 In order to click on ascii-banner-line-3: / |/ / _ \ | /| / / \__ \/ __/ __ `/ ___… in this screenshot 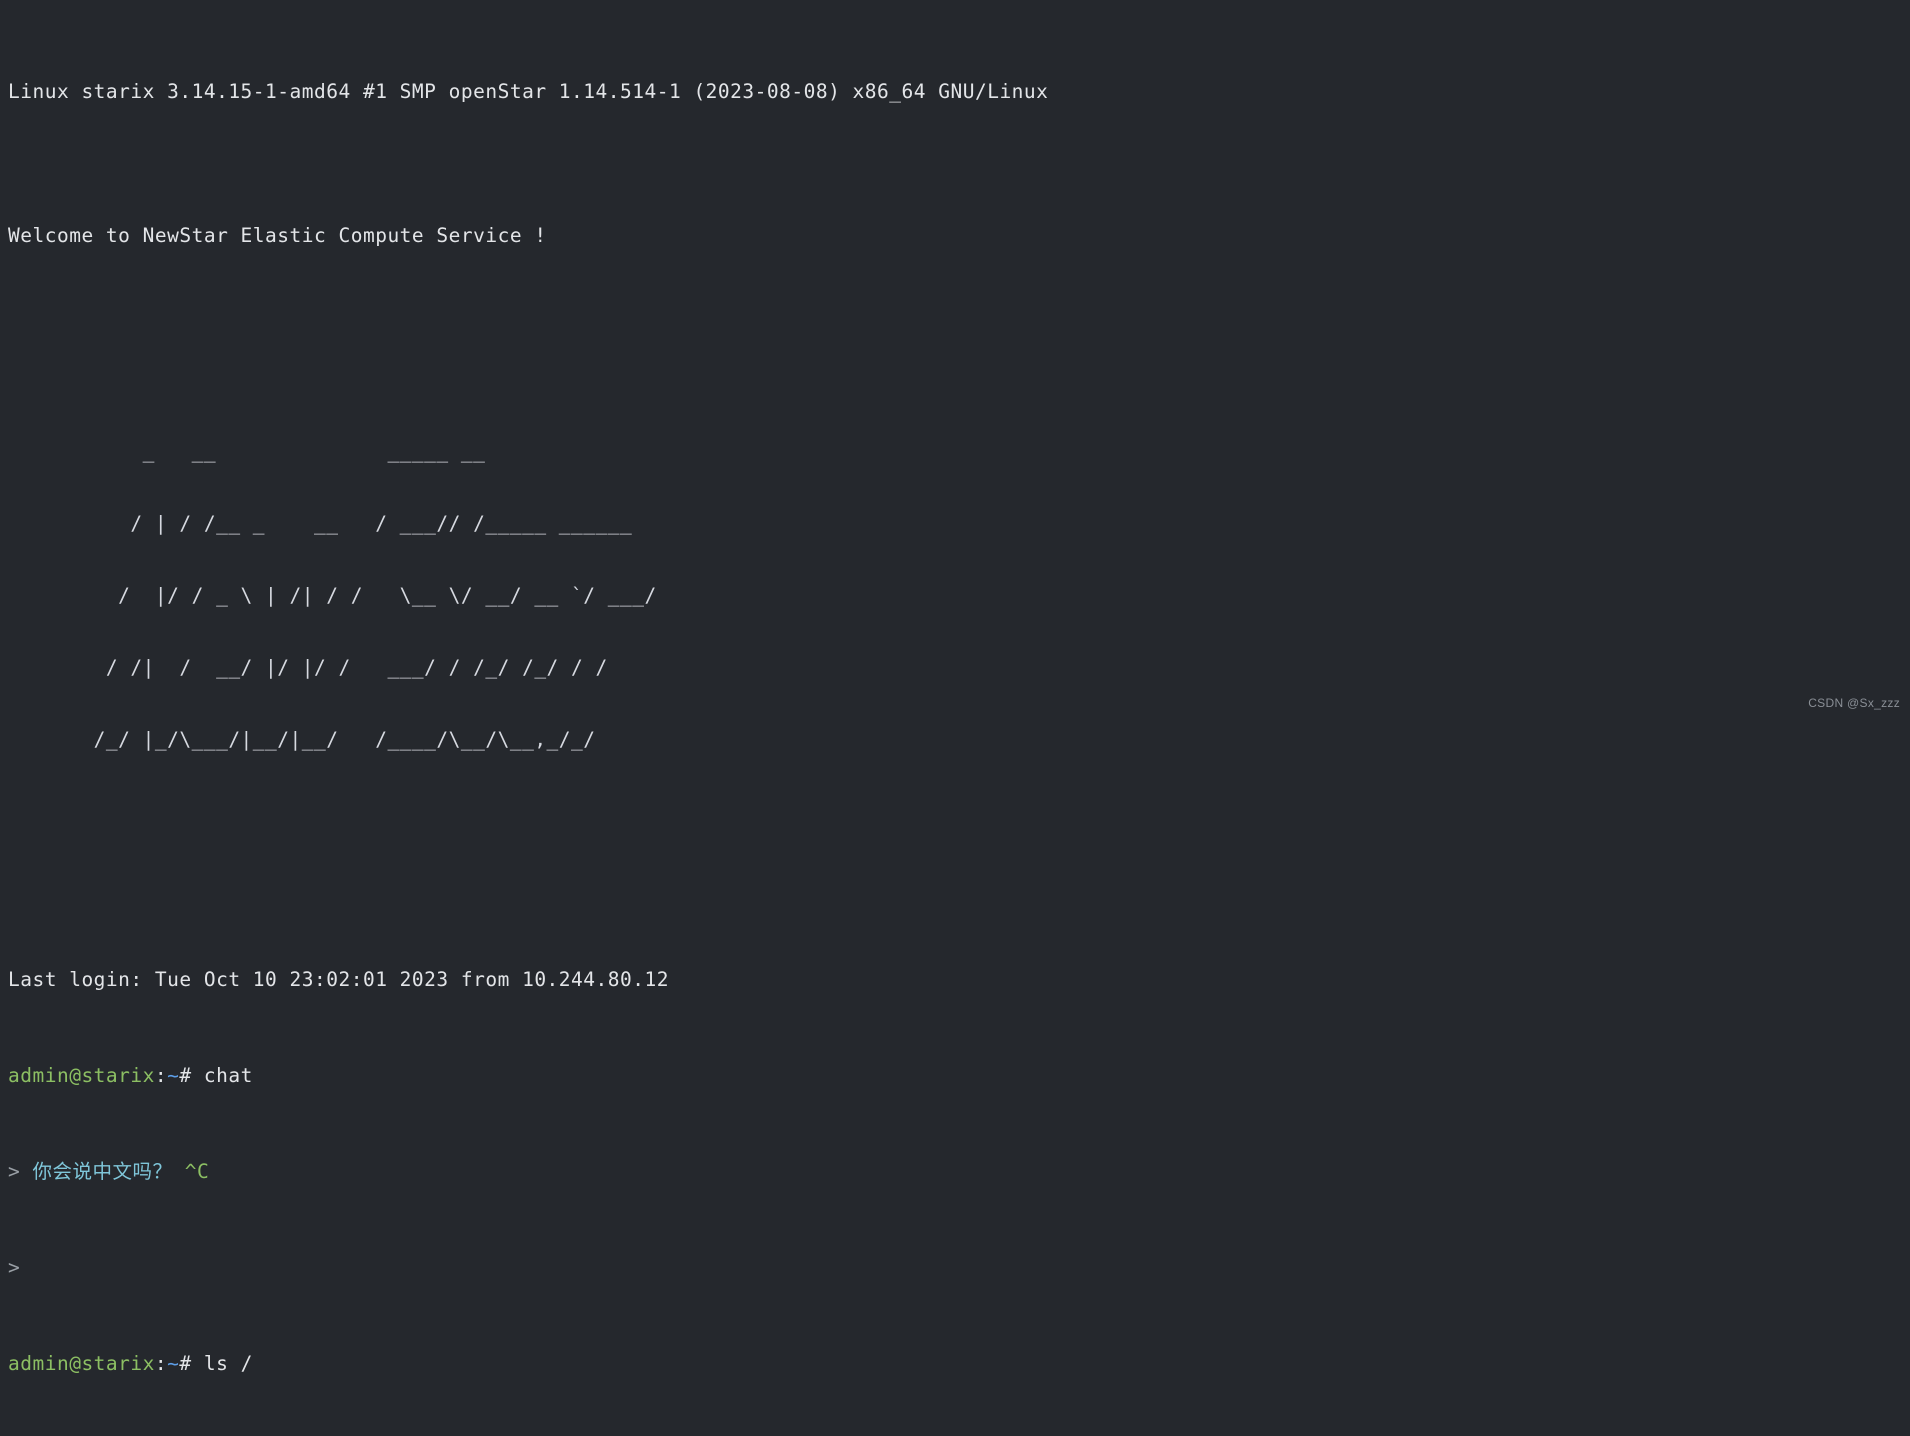, I will do `click(332, 595)`.